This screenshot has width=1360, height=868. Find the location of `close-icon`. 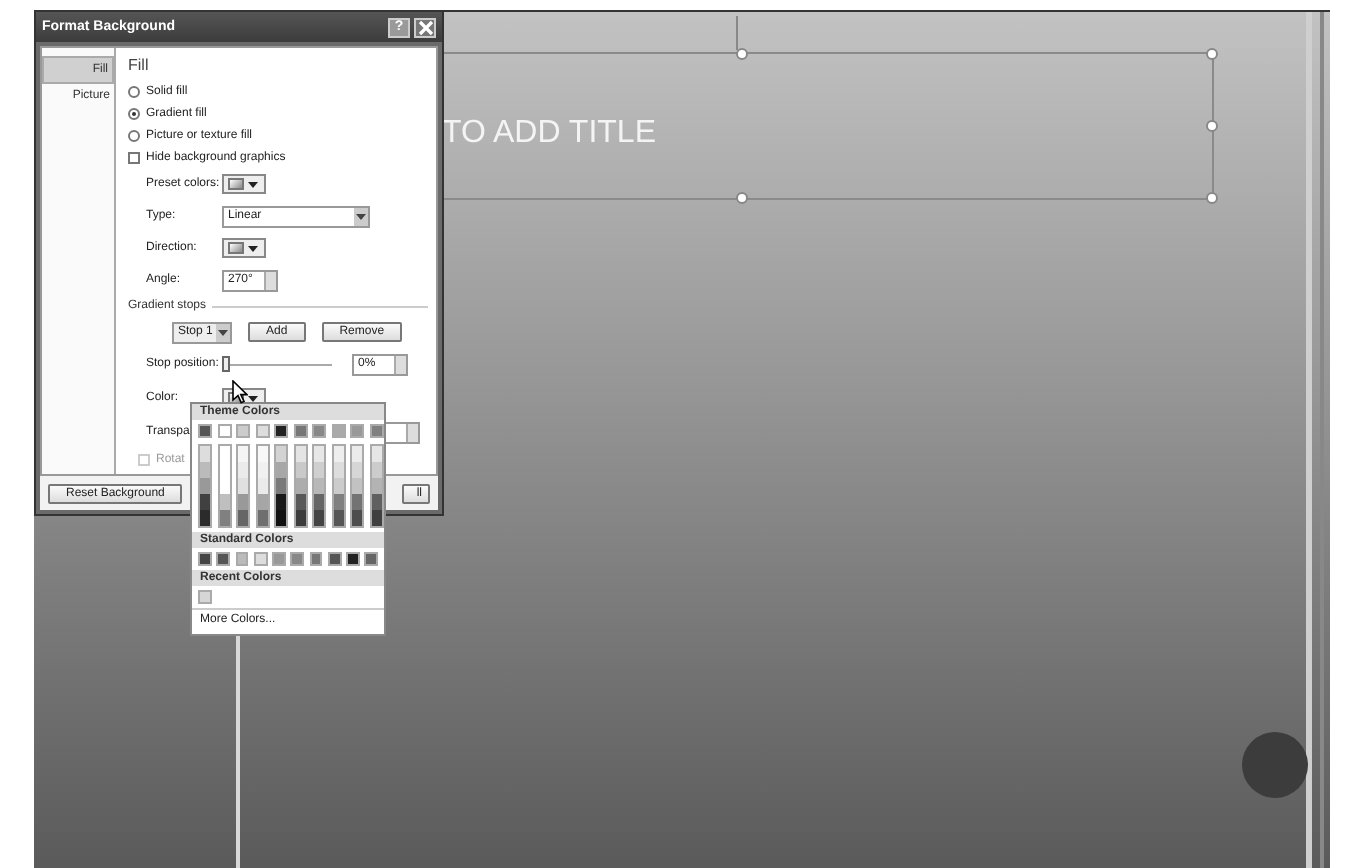

close-icon is located at coordinates (425, 27).